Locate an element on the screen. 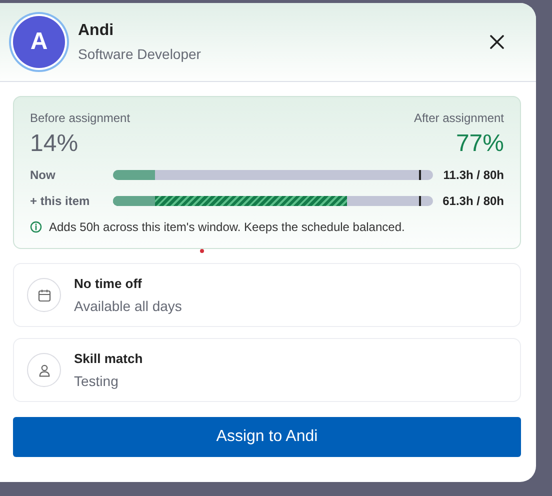  bar-label: + this item is located at coordinates (60, 201).